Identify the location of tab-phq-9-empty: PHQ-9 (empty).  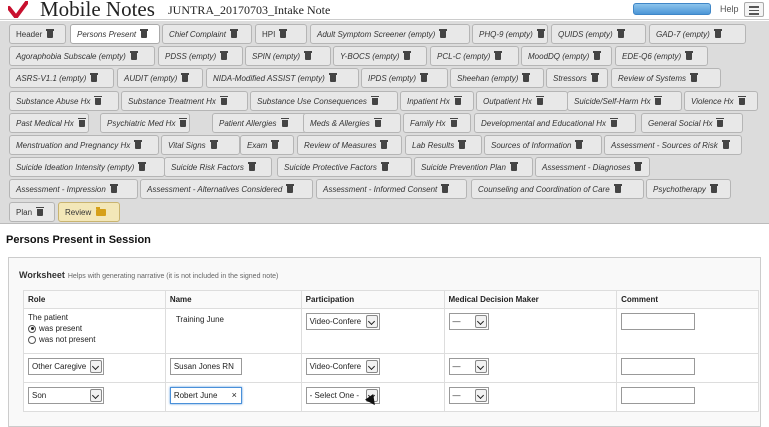
(510, 34).